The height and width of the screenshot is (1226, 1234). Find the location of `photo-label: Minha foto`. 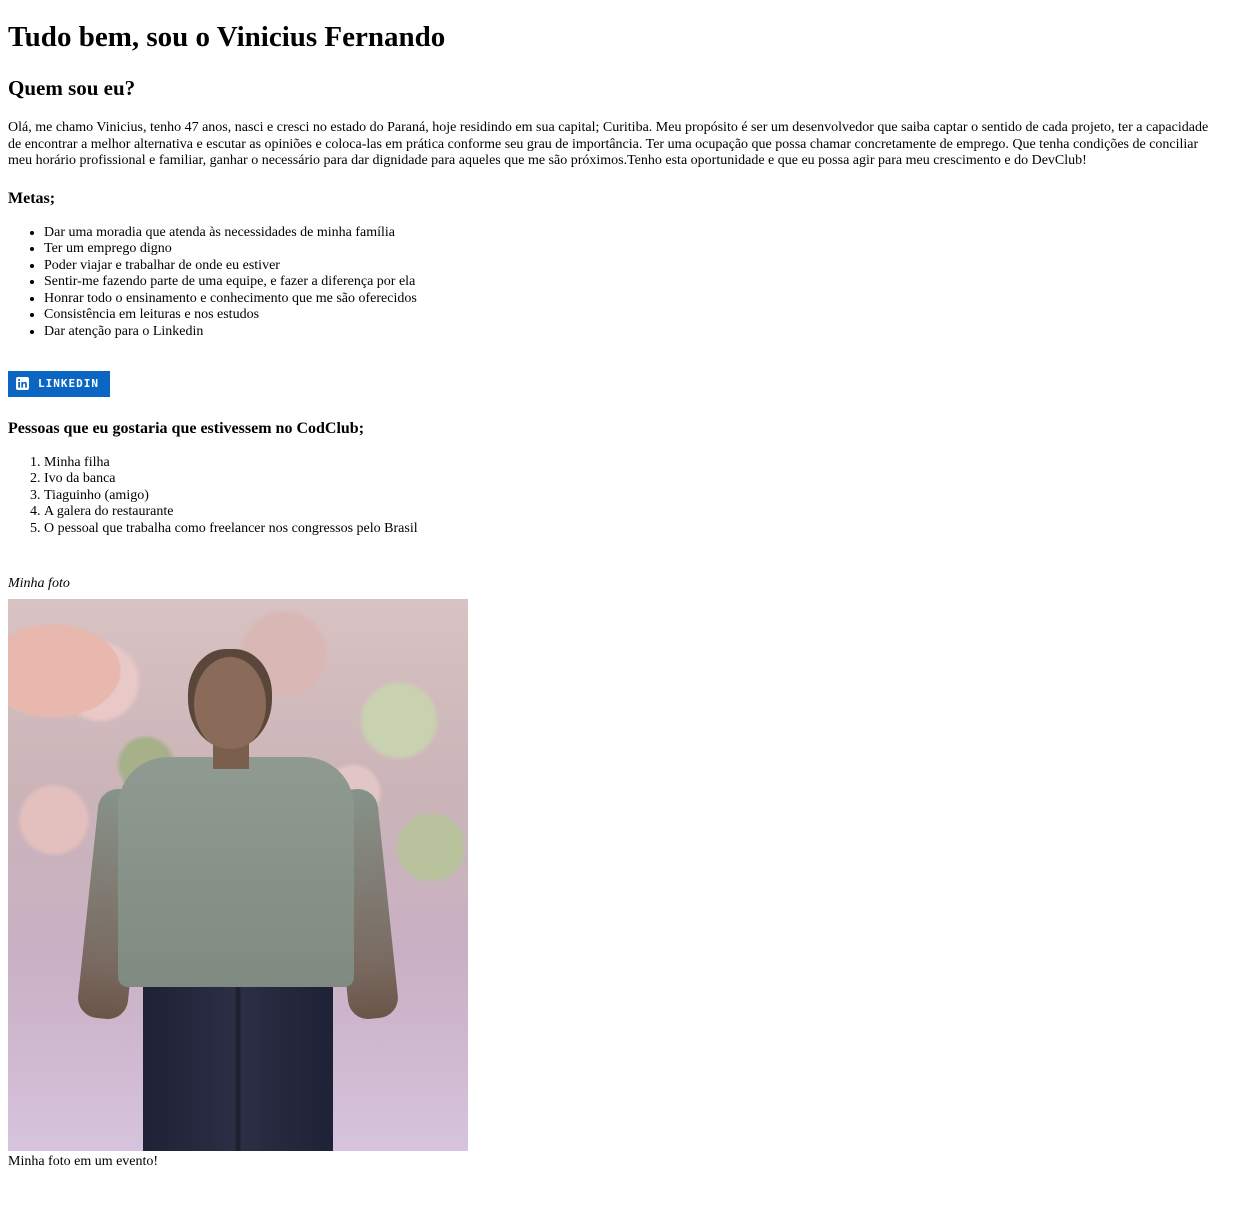

photo-label: Minha foto is located at coordinates (39, 583).